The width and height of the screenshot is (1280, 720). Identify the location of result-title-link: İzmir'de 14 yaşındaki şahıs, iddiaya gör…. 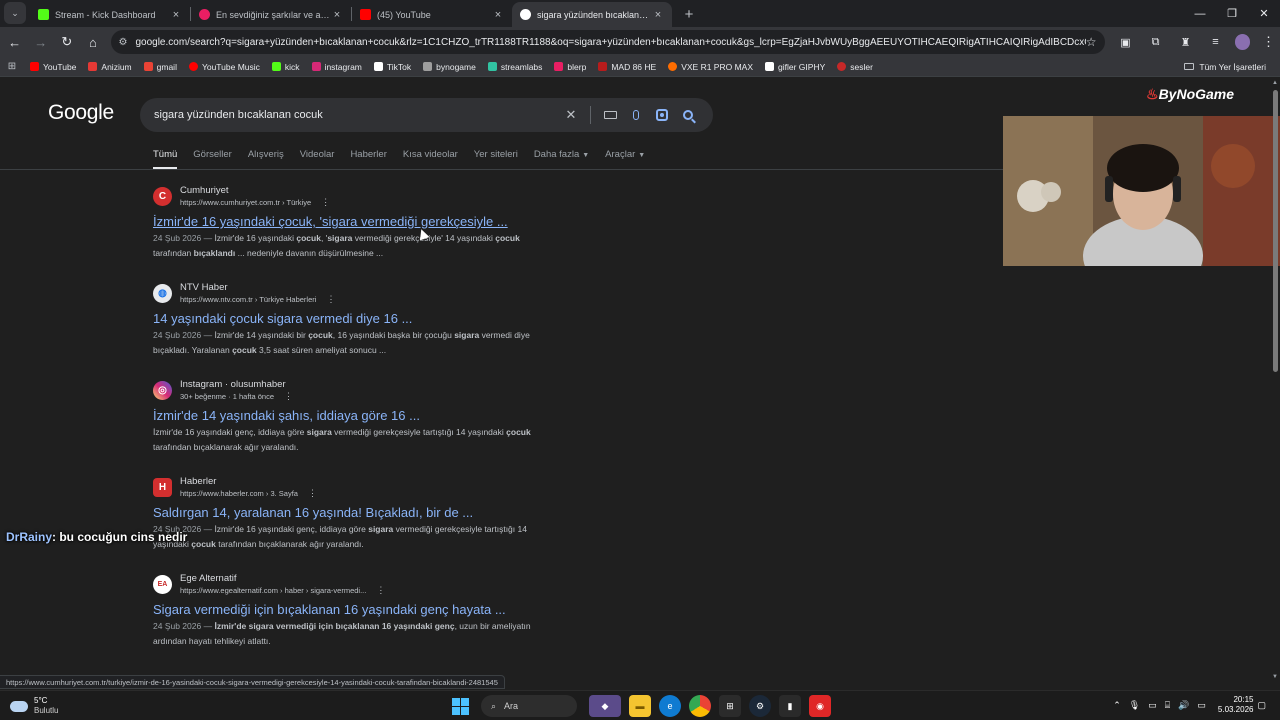
(373, 415).